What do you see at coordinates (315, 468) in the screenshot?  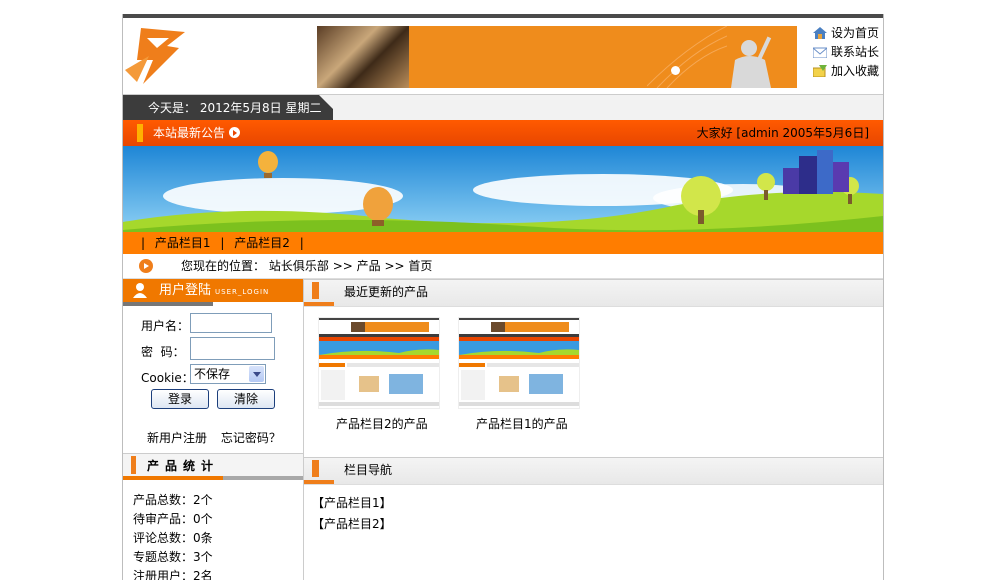 I see `nav-marker` at bounding box center [315, 468].